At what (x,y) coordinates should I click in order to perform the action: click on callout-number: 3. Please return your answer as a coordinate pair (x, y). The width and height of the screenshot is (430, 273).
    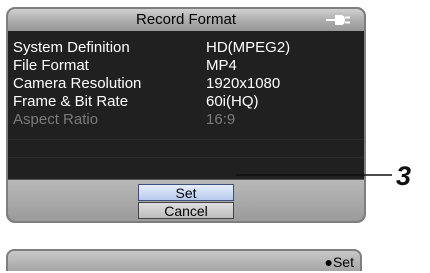
    Looking at the image, I should click on (404, 176).